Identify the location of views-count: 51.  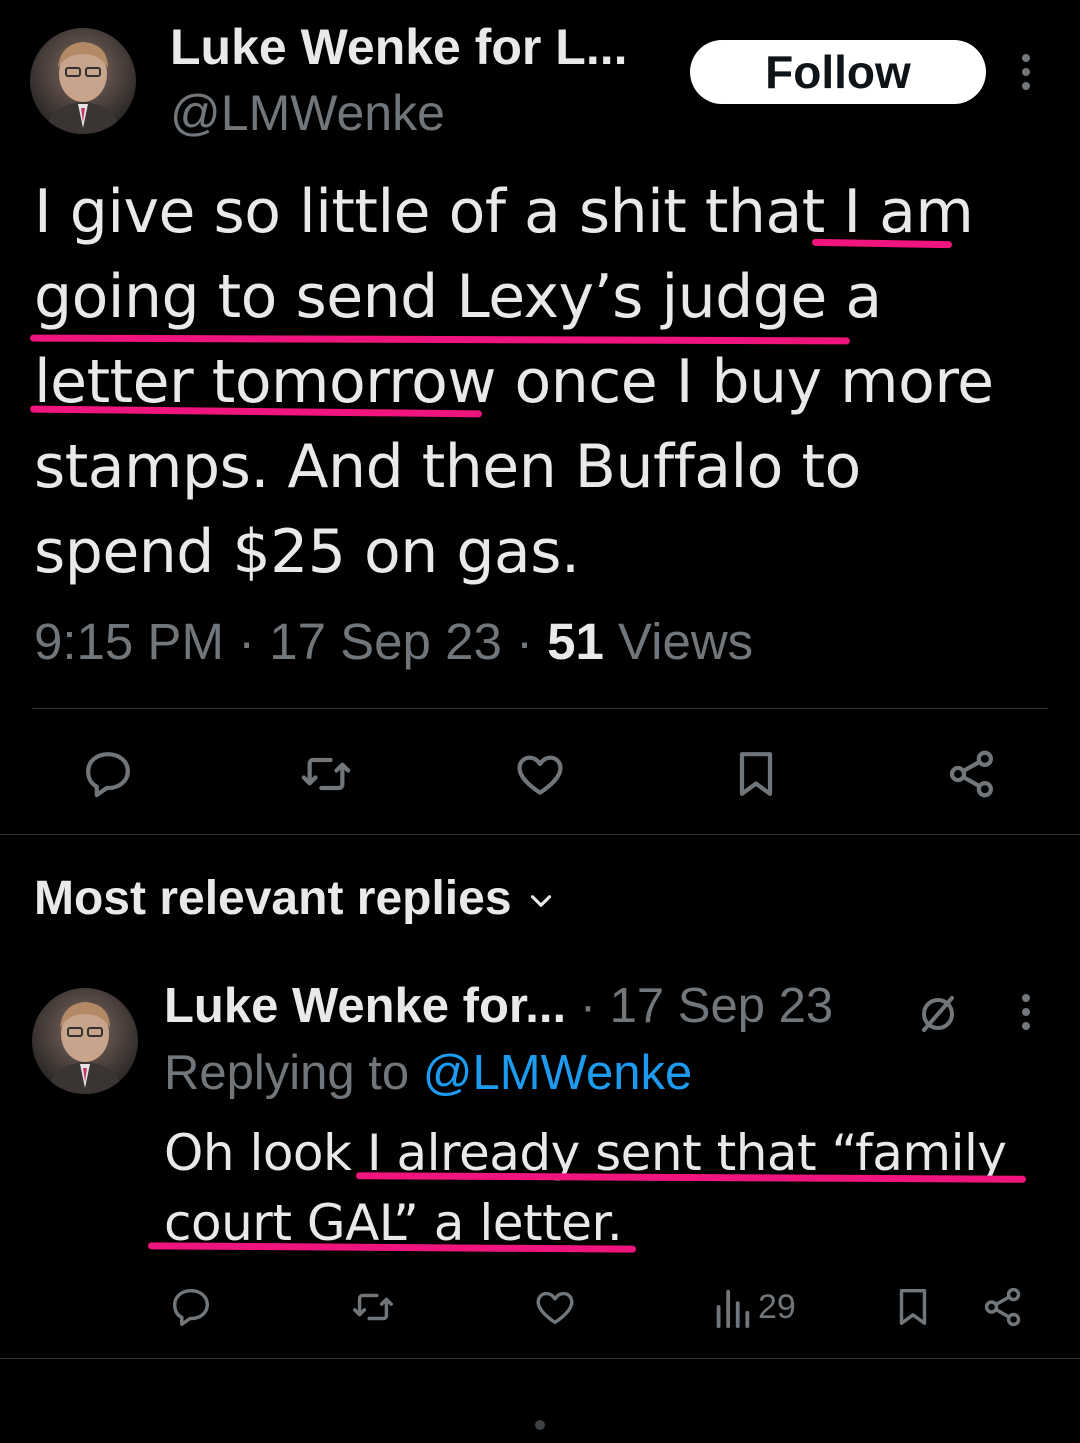
(575, 641).